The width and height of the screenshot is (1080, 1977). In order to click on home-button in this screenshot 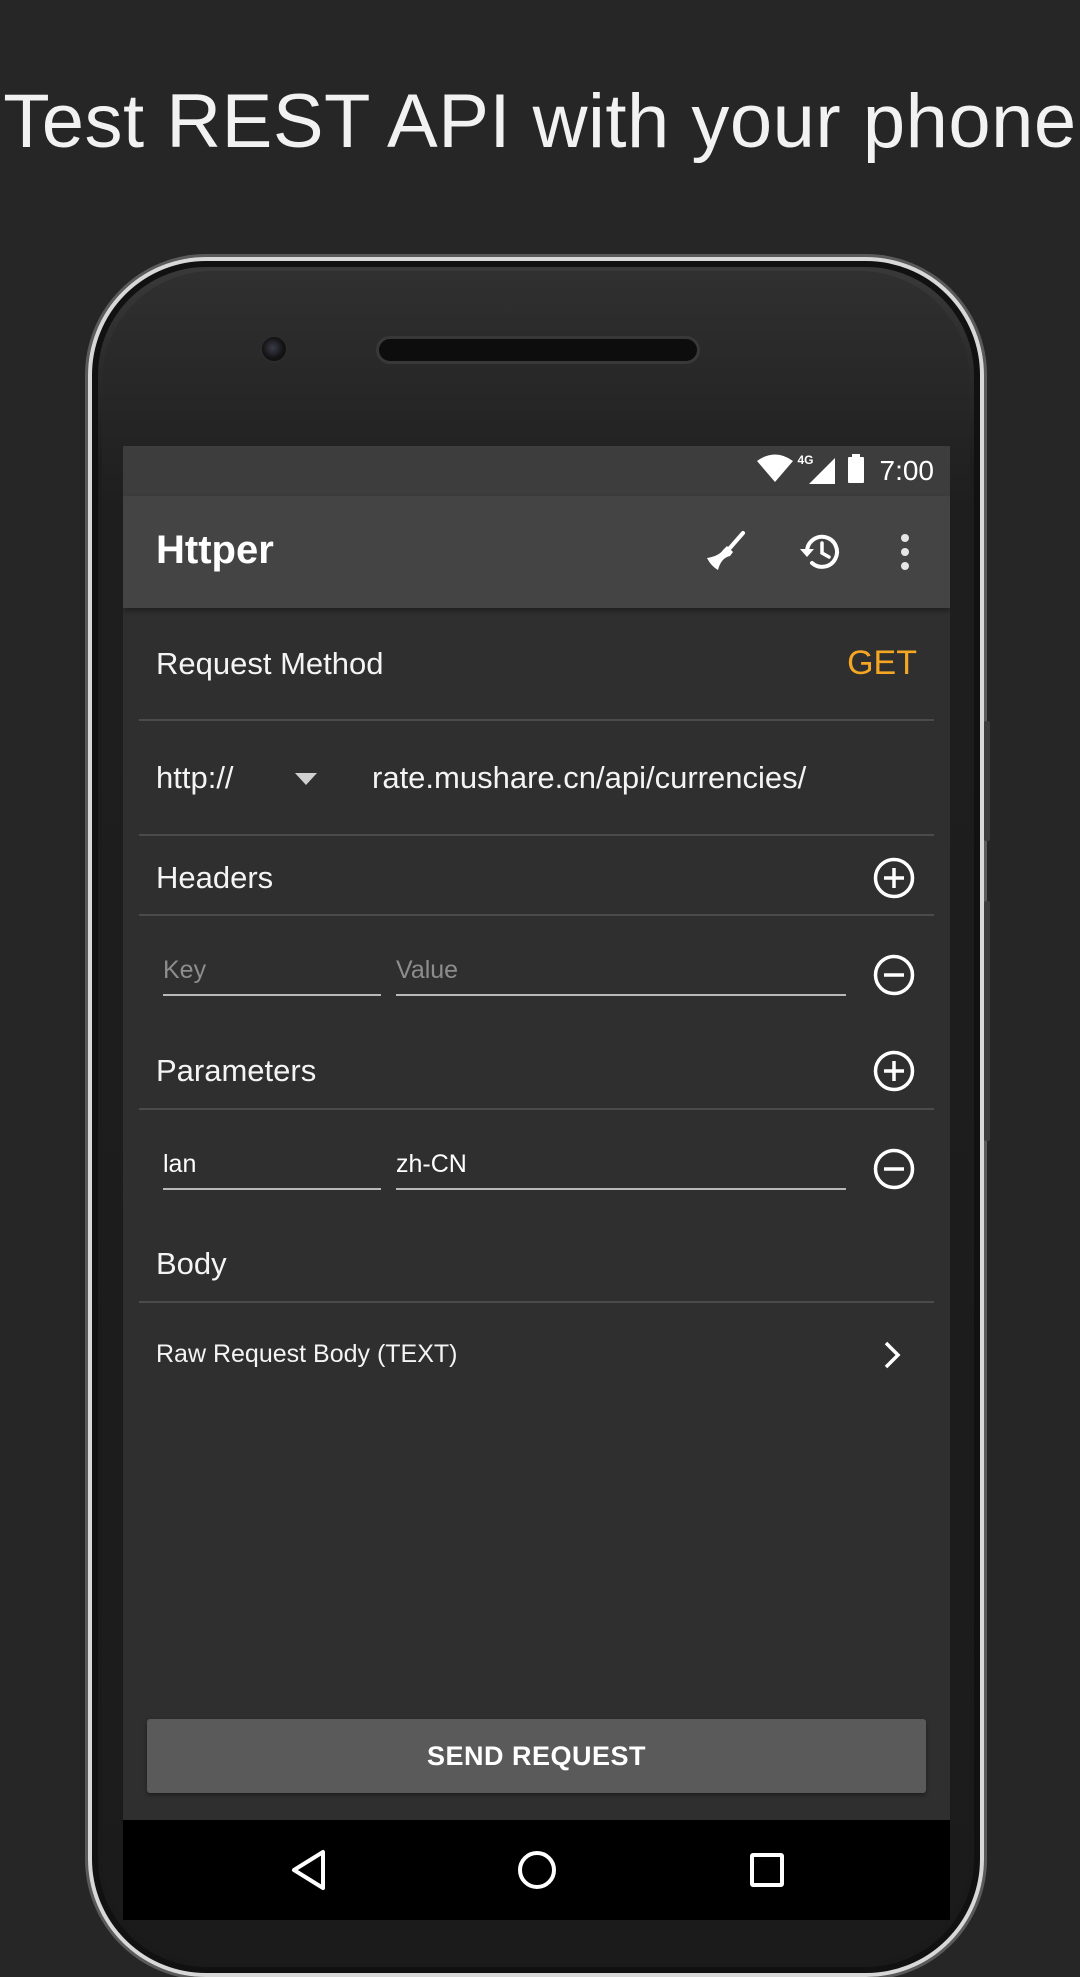, I will do `click(537, 1870)`.